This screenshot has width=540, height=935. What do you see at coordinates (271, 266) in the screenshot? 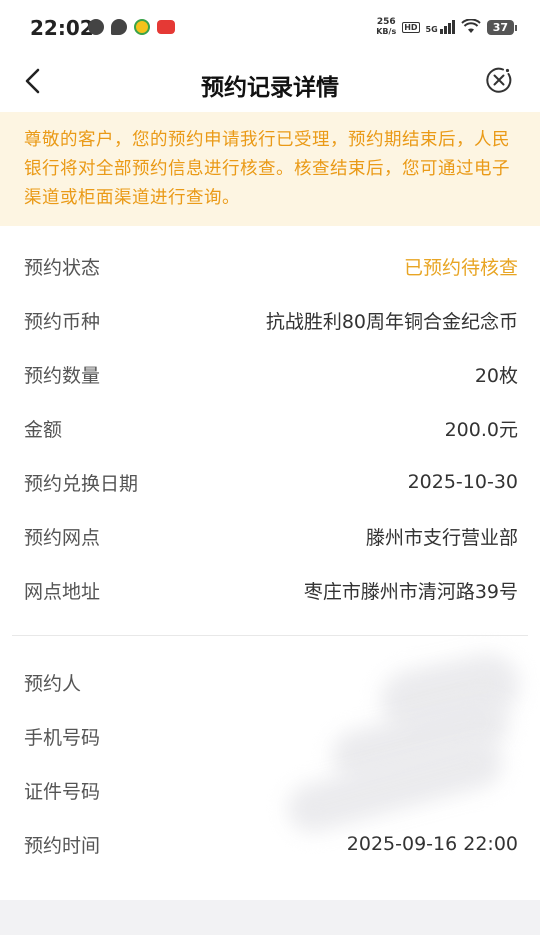
I see `detail-row-status: 预约状态 已预约待核查` at bounding box center [271, 266].